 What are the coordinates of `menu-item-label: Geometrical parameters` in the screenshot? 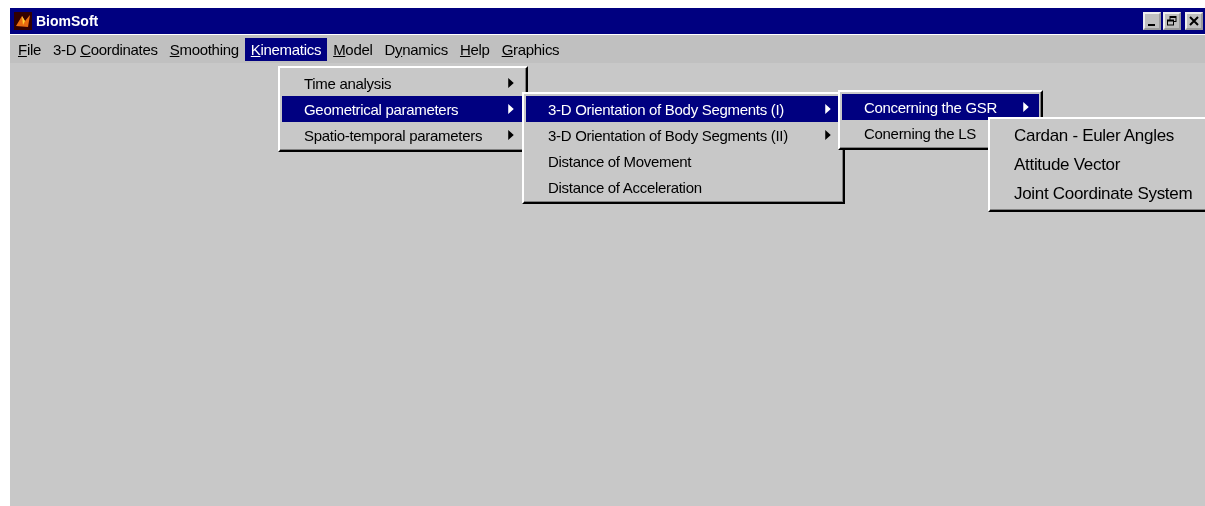 It's located at (382, 109).